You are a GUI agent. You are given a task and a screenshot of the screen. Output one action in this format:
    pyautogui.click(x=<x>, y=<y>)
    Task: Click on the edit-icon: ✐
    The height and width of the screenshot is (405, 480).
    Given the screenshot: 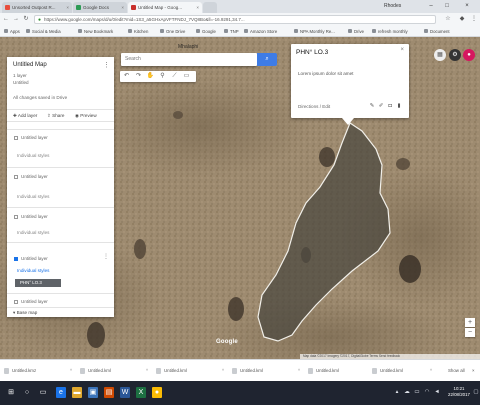 What is the action you would take?
    pyautogui.click(x=381, y=106)
    